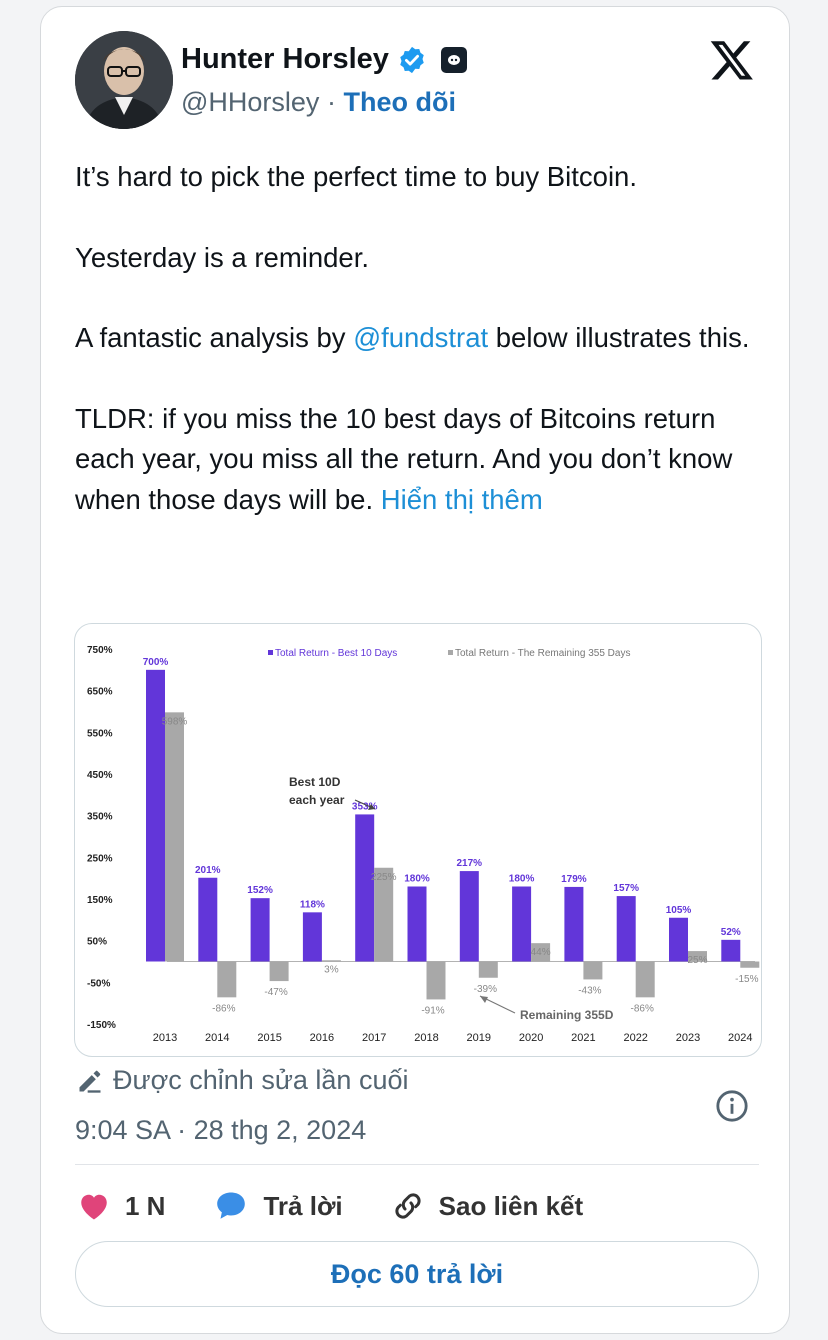 This screenshot has height=1340, width=828. Describe the element at coordinates (100, 650) in the screenshot. I see `y-tick-label: 750%` at that location.